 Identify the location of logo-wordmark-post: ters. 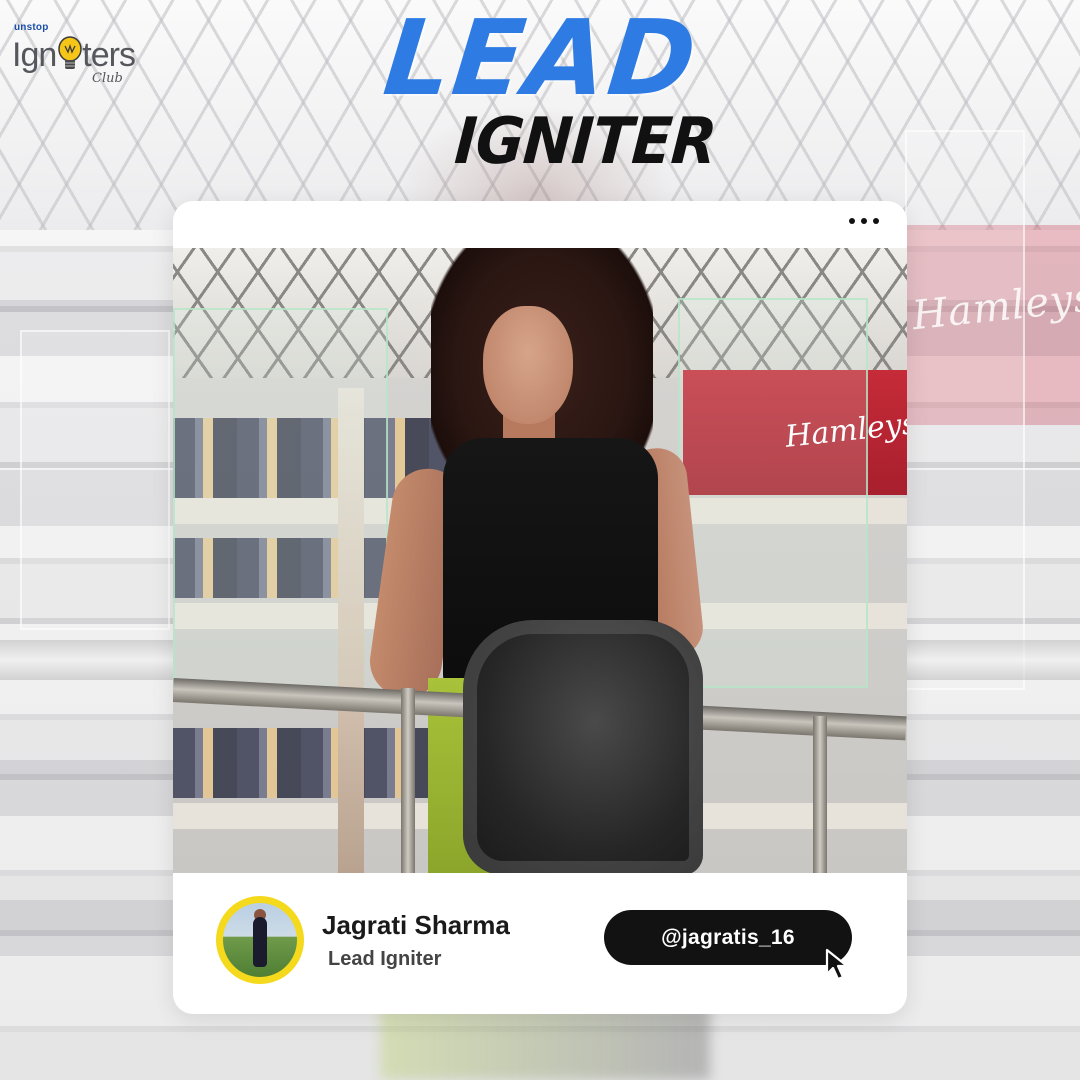
(109, 55).